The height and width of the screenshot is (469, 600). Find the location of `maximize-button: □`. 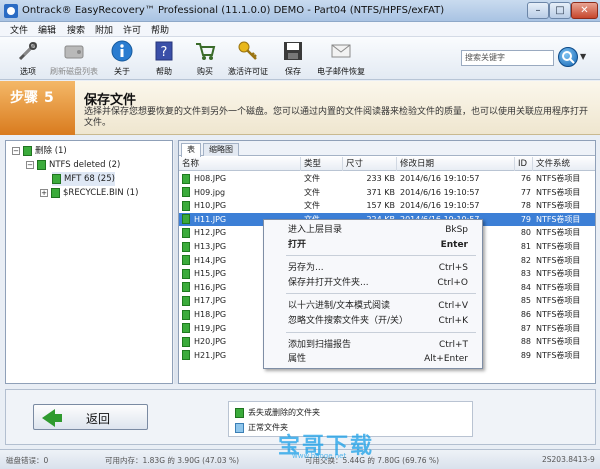

maximize-button: □ is located at coordinates (560, 10).